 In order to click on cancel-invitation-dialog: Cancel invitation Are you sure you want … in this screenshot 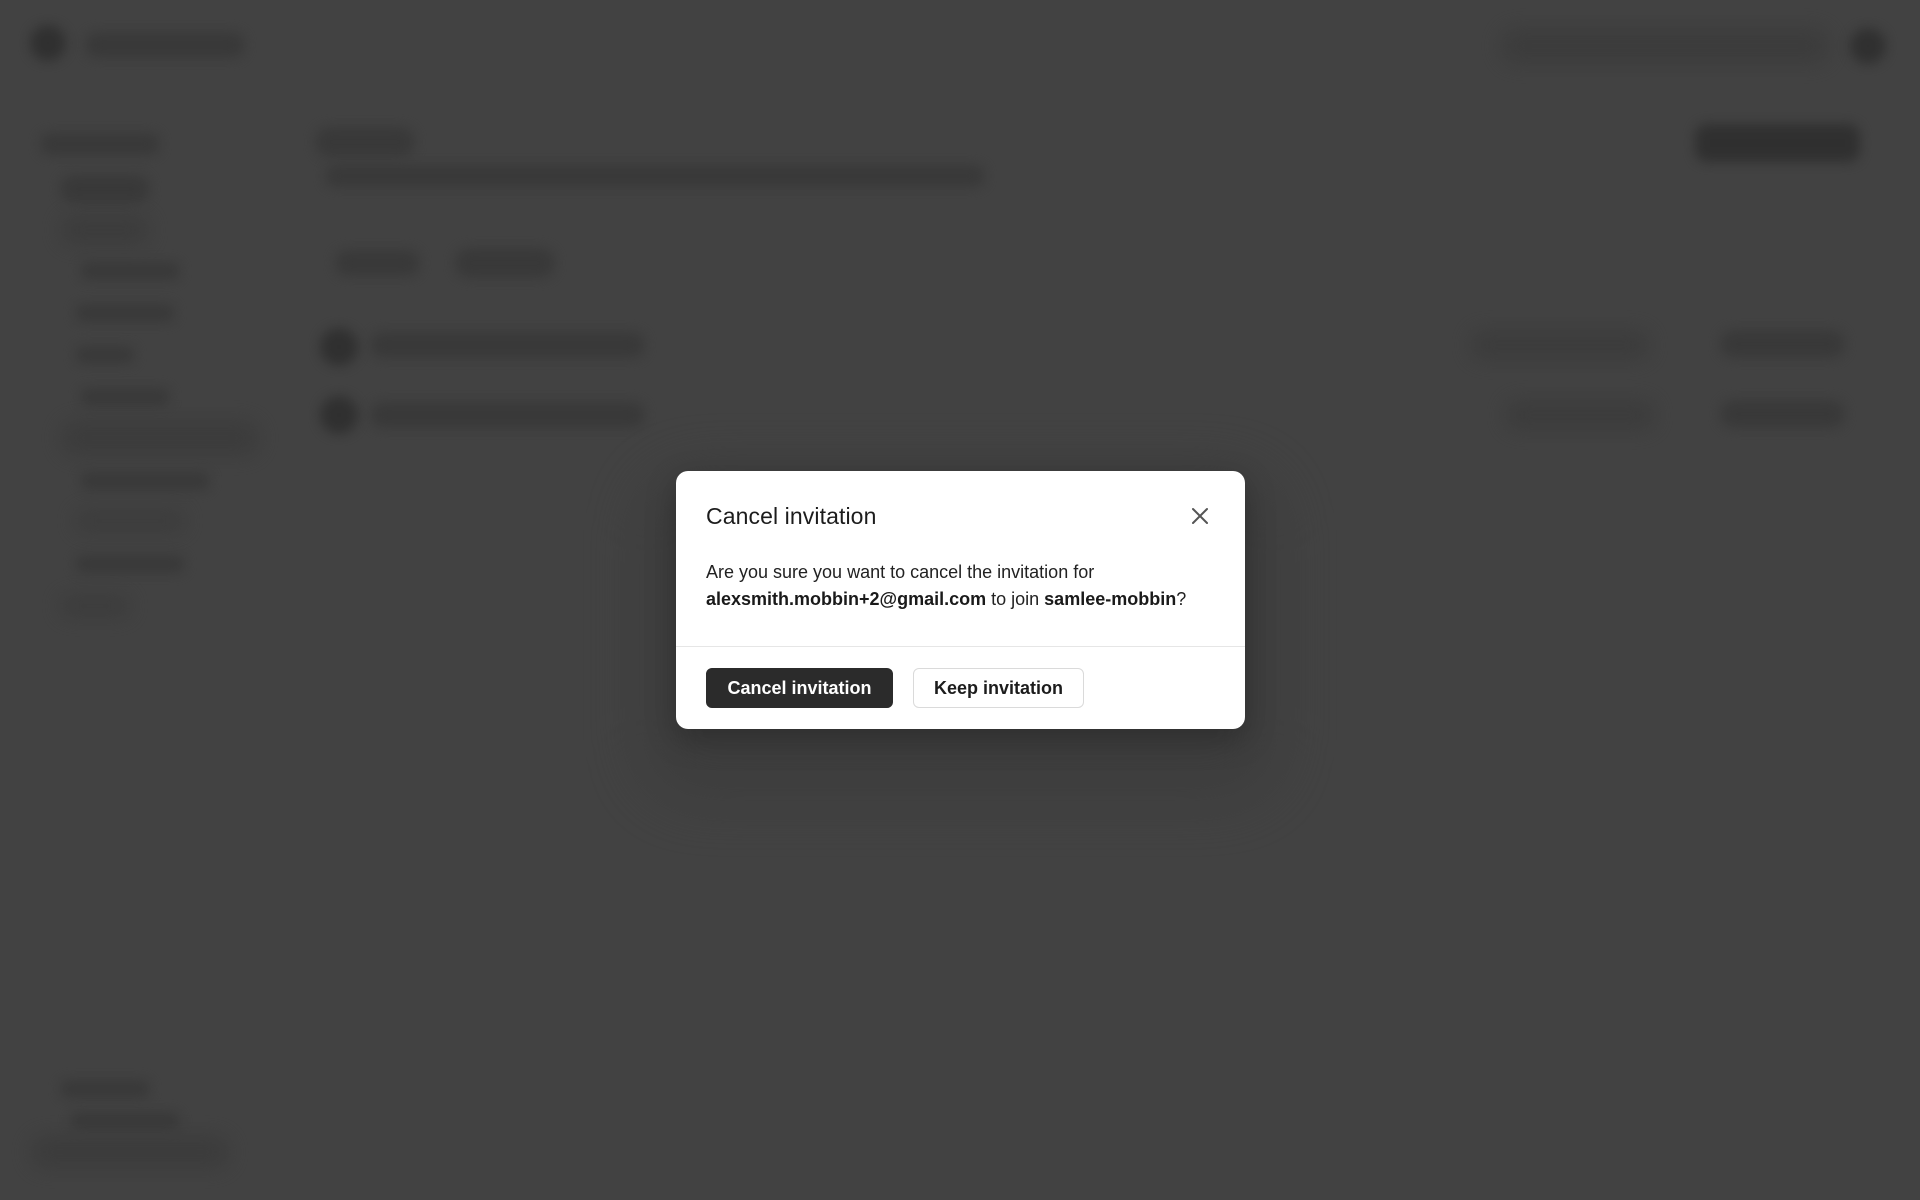, I will do `click(960, 600)`.